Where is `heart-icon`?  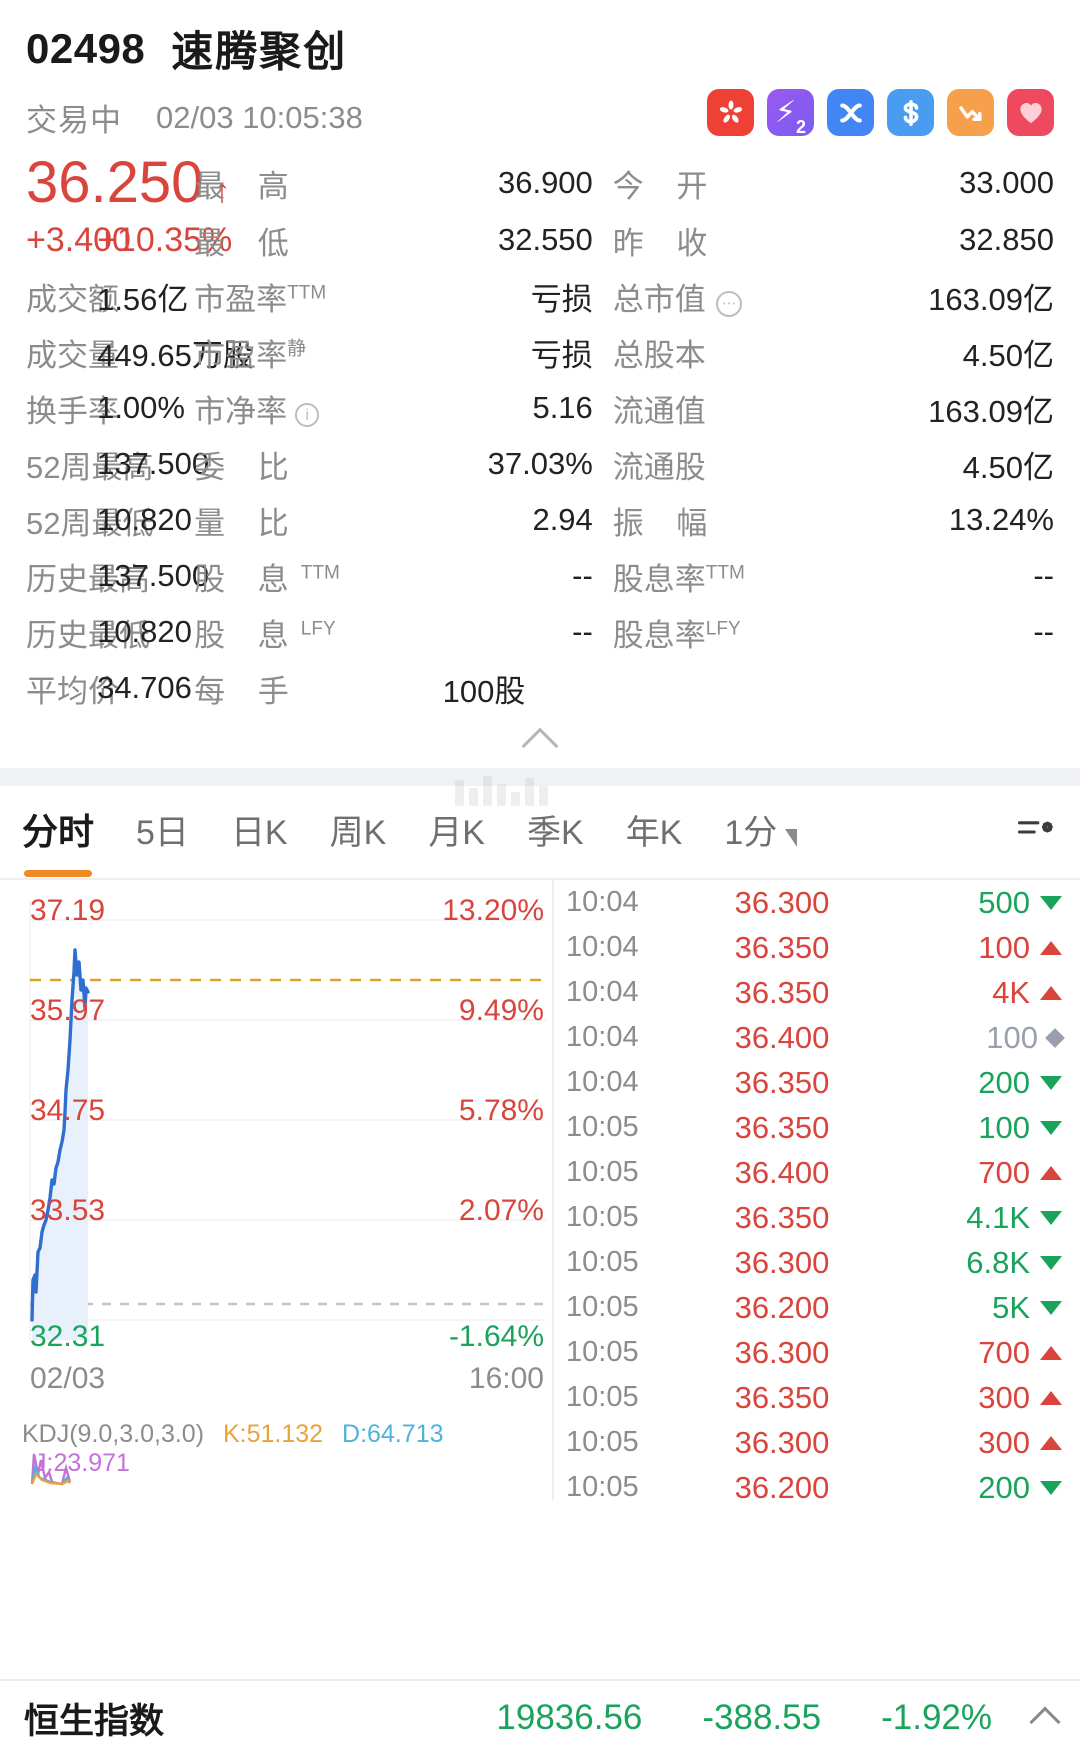 heart-icon is located at coordinates (1030, 112).